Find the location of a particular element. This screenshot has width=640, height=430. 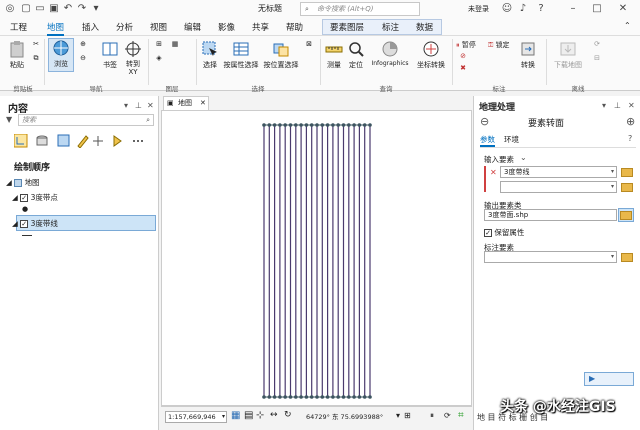

add-tool-icon: ⊕ is located at coordinates (630, 121).